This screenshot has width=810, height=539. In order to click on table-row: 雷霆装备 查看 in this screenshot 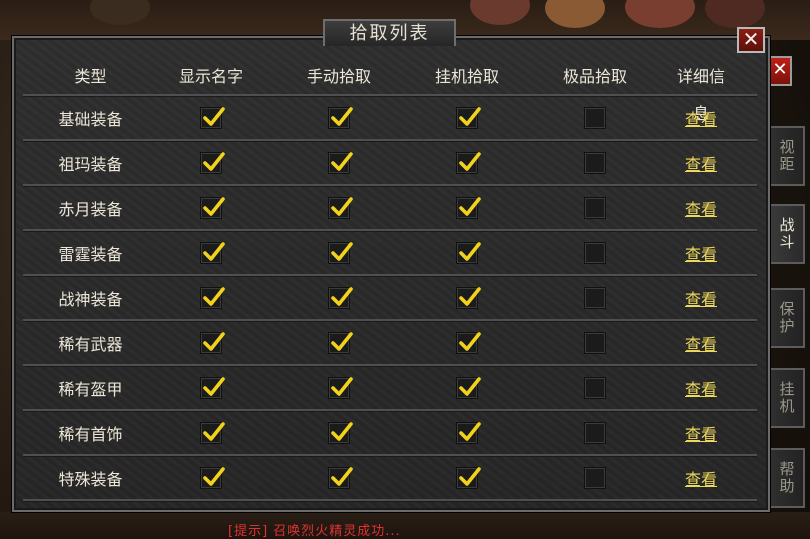, I will do `click(390, 252)`.